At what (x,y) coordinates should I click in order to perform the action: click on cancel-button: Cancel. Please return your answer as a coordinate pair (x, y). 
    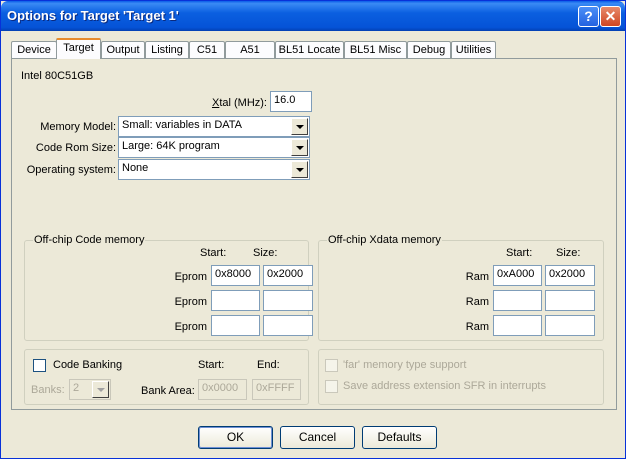
    Looking at the image, I should click on (317, 437).